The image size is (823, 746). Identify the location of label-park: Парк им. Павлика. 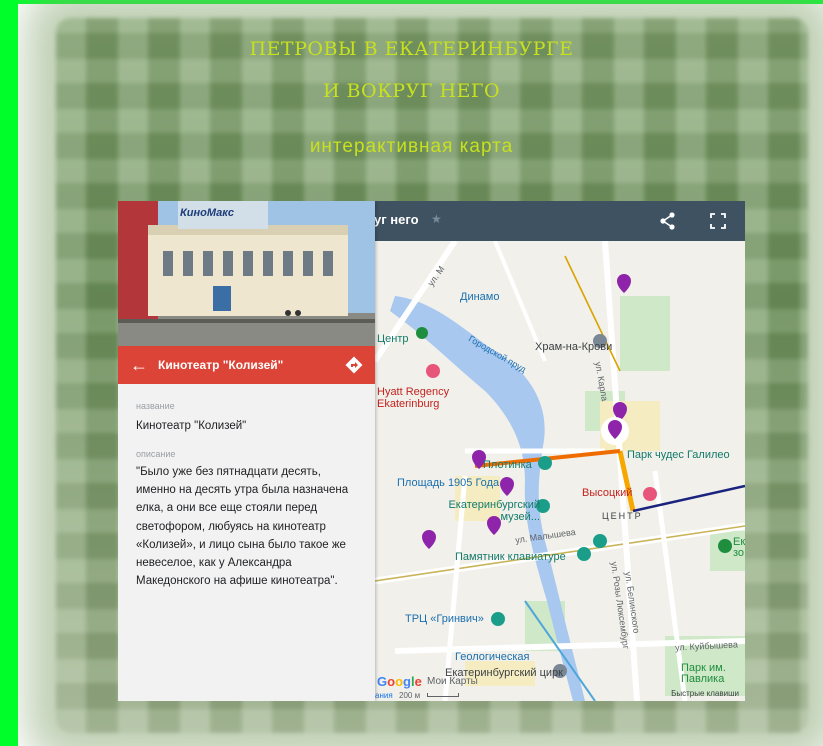
(703, 673).